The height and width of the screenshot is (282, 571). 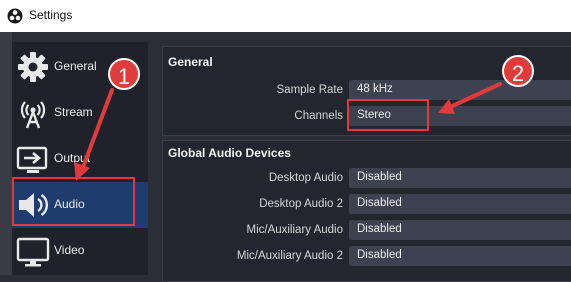 I want to click on arrow-to-channels, so click(x=474, y=96).